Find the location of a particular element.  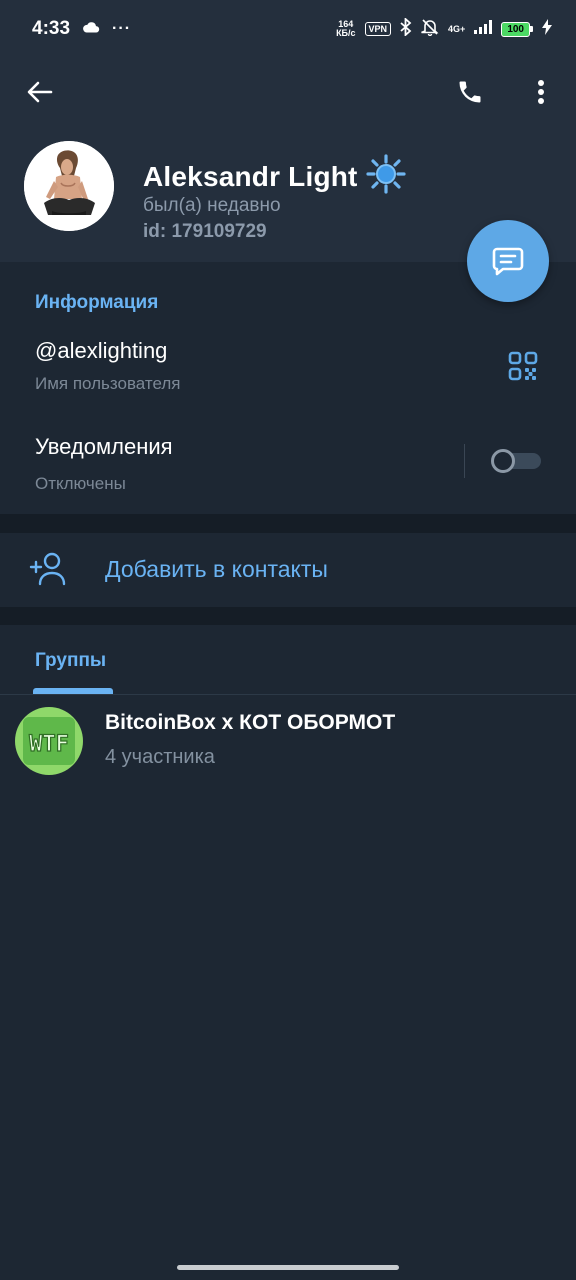

home-indicator is located at coordinates (288, 1267).